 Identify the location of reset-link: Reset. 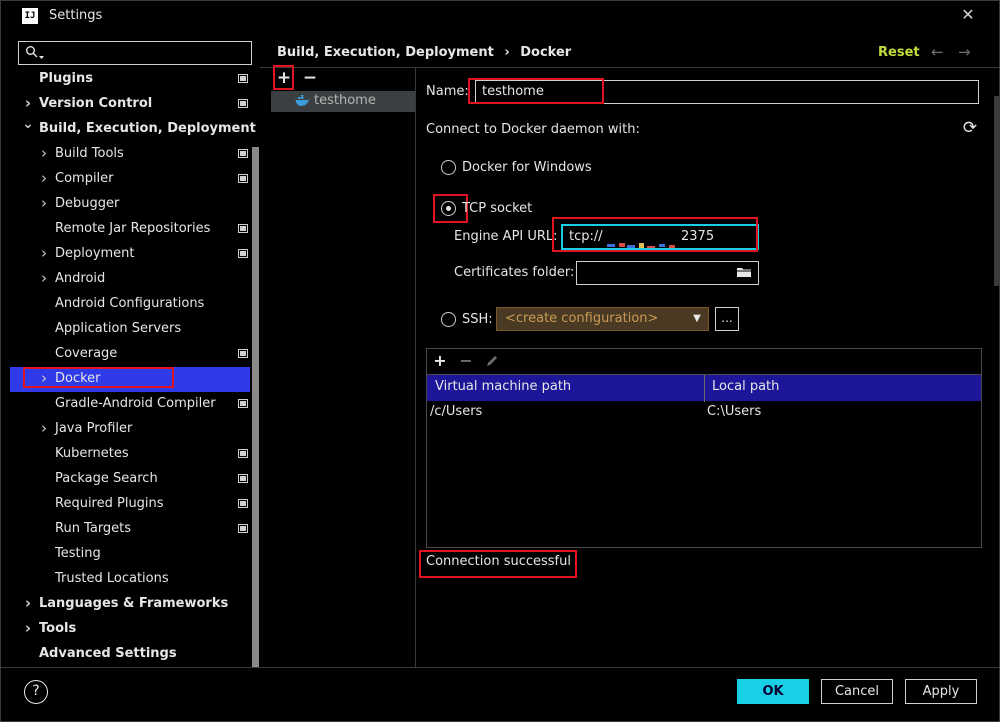
(899, 52).